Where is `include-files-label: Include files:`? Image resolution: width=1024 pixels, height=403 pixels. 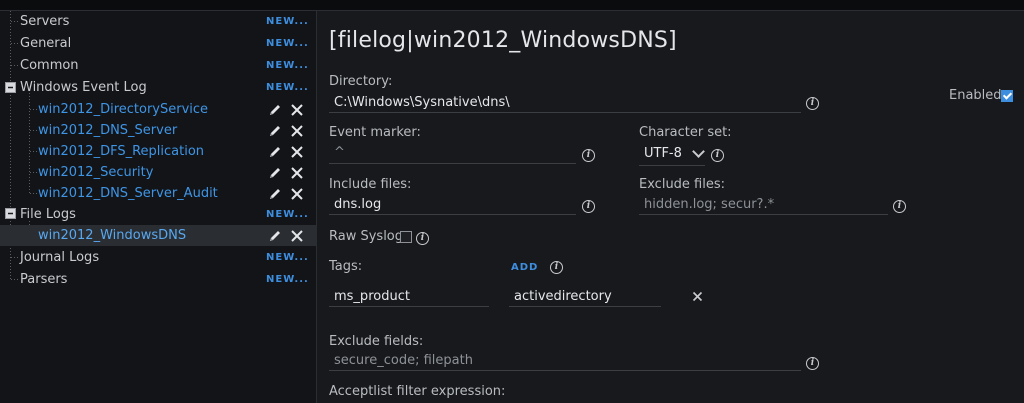 include-files-label: Include files: is located at coordinates (370, 184).